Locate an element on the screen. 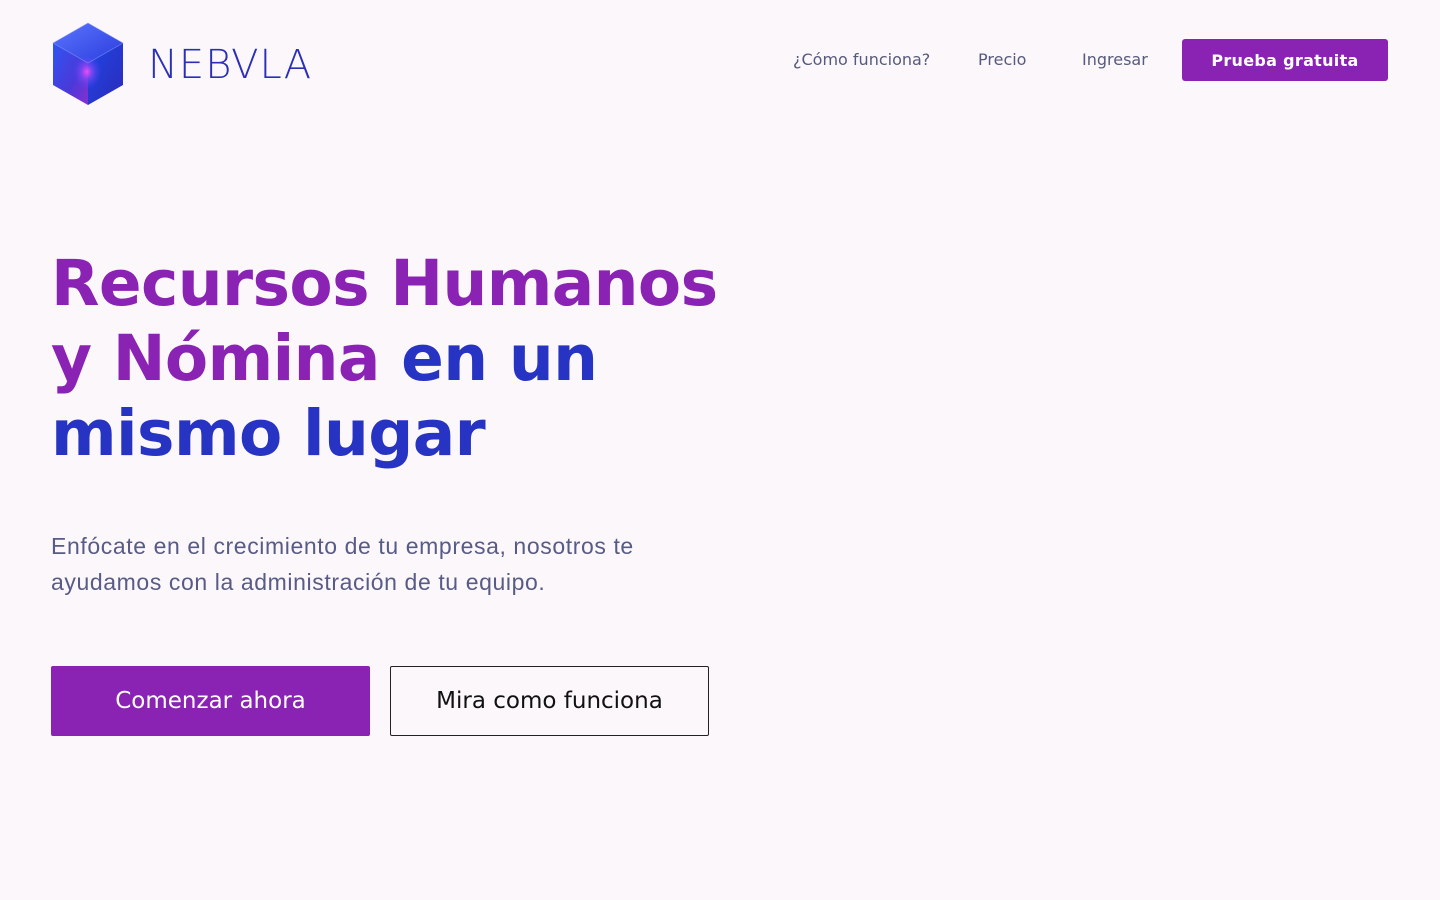  nav-link-login: Ingresar is located at coordinates (1115, 60).